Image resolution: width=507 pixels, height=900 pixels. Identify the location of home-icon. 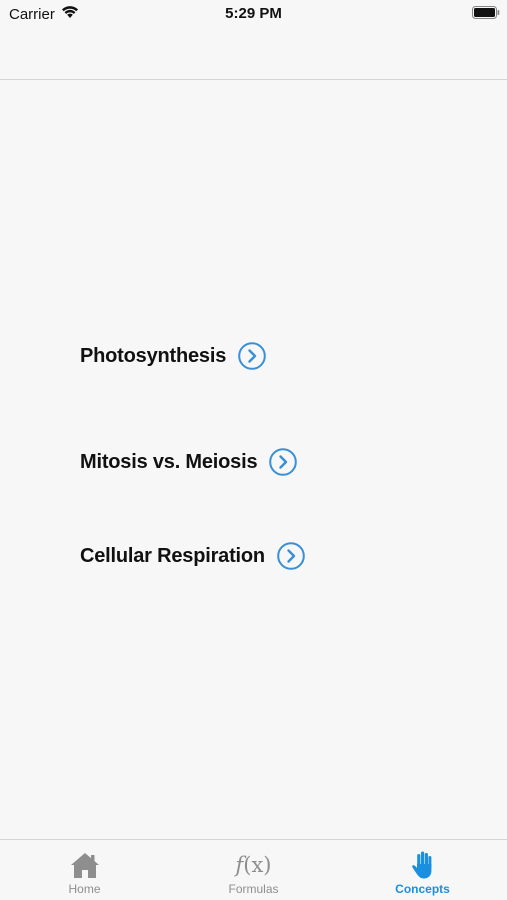
(85, 865).